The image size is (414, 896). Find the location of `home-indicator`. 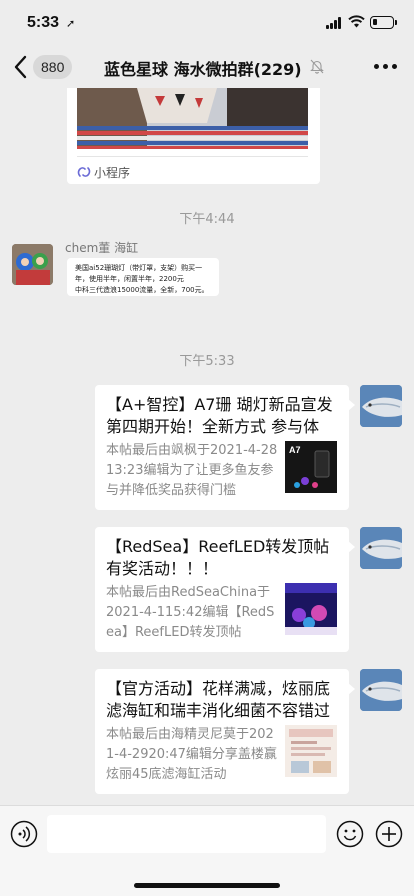

home-indicator is located at coordinates (207, 885).